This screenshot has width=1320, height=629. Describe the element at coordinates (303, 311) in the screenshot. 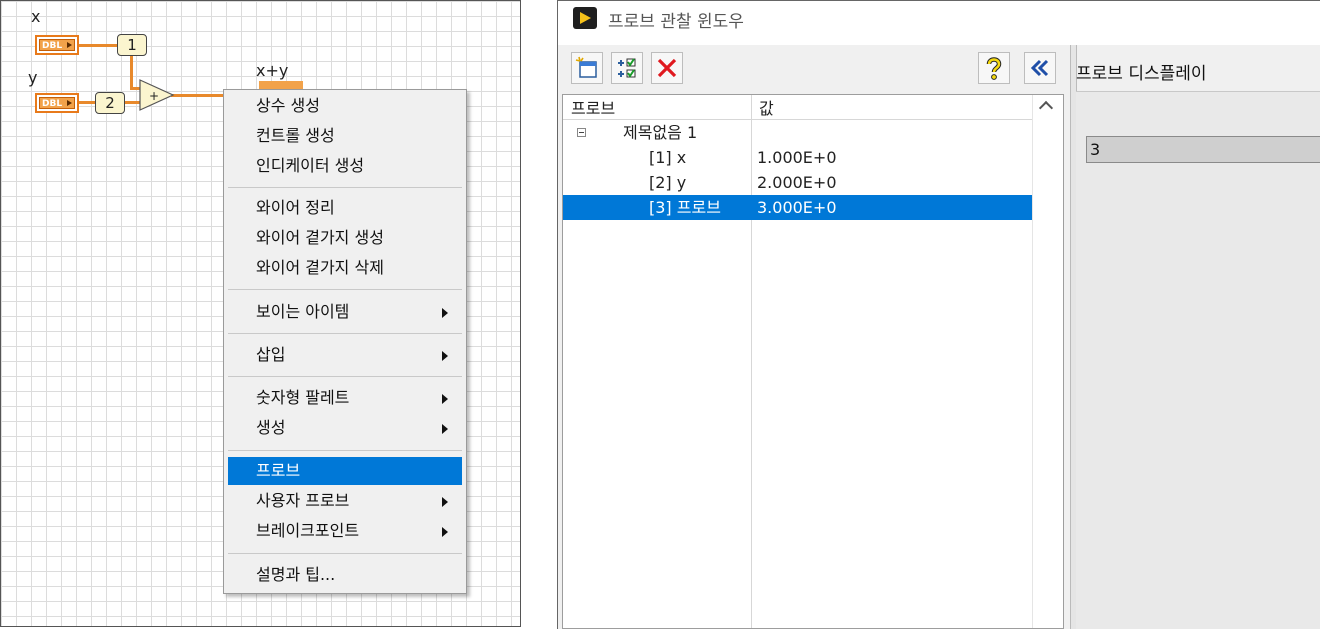

I see `menu-item-label: 보이는 아이템` at that location.